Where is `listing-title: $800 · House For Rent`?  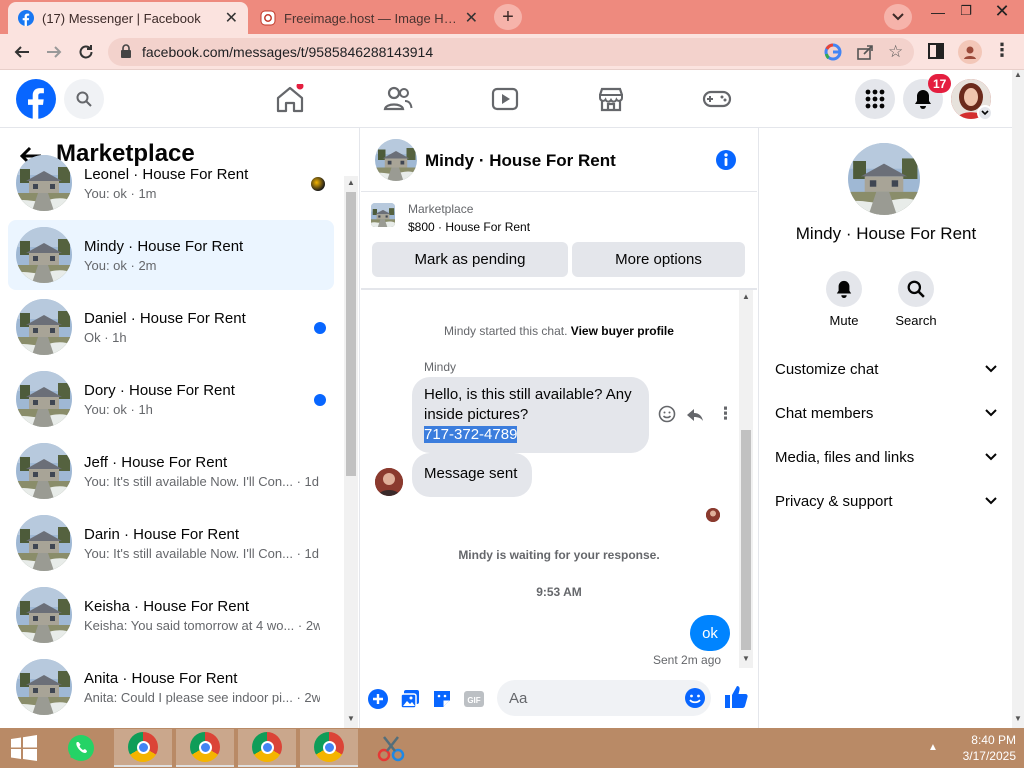
listing-title: $800 · House For Rent is located at coordinates (469, 227).